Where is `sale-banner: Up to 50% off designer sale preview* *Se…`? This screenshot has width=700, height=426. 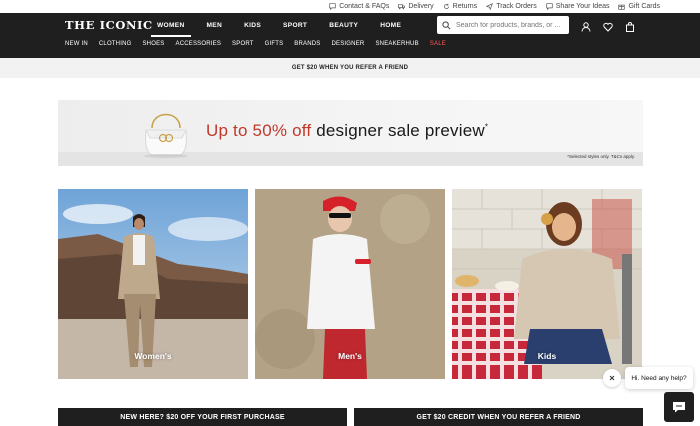
sale-banner: Up to 50% off designer sale preview* *Se… is located at coordinates (350, 133).